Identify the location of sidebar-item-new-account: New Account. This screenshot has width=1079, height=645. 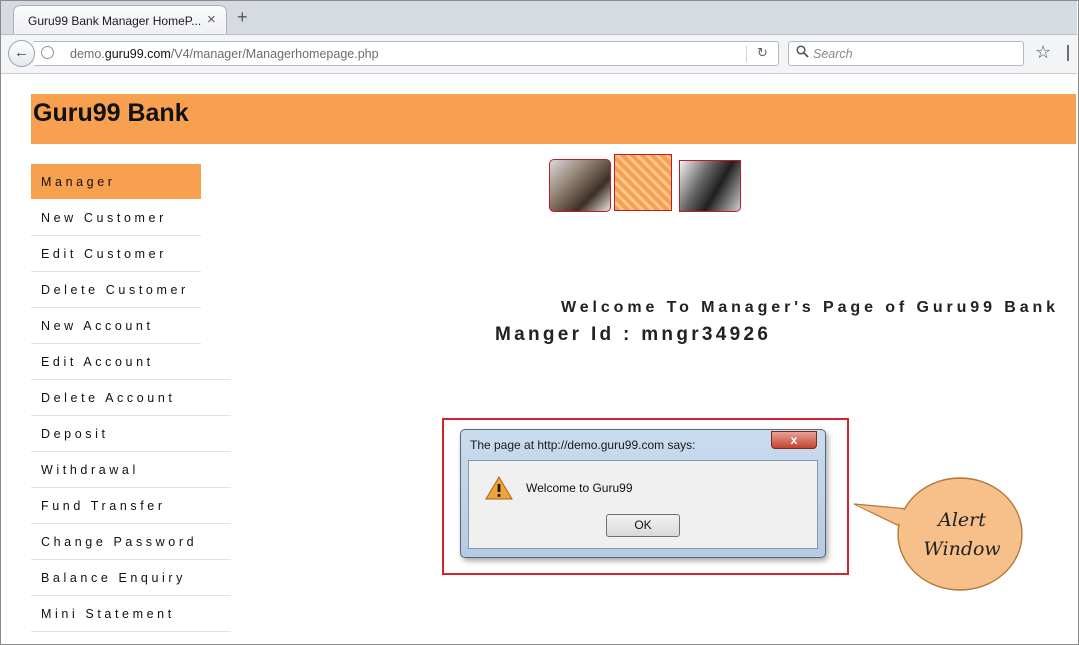
(116, 326).